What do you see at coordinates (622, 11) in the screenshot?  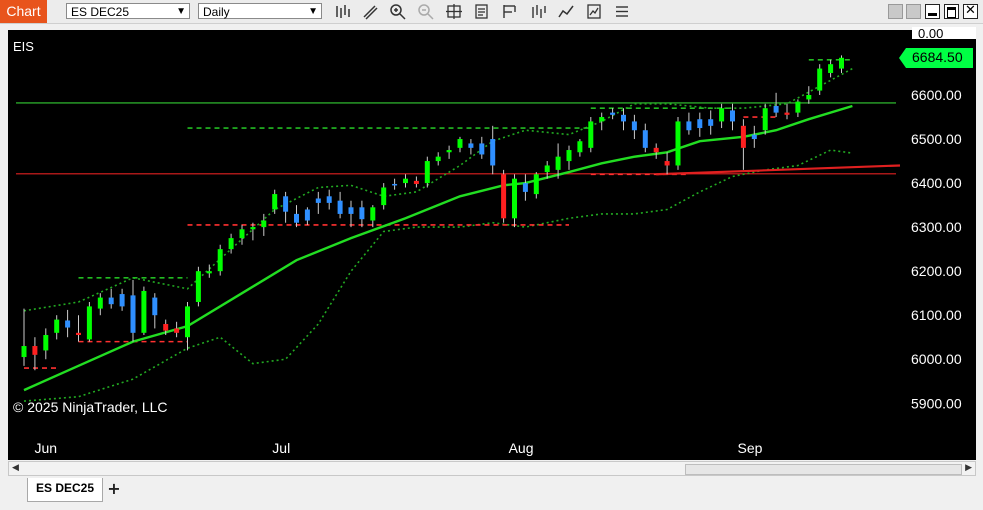 I see `properties-icon` at bounding box center [622, 11].